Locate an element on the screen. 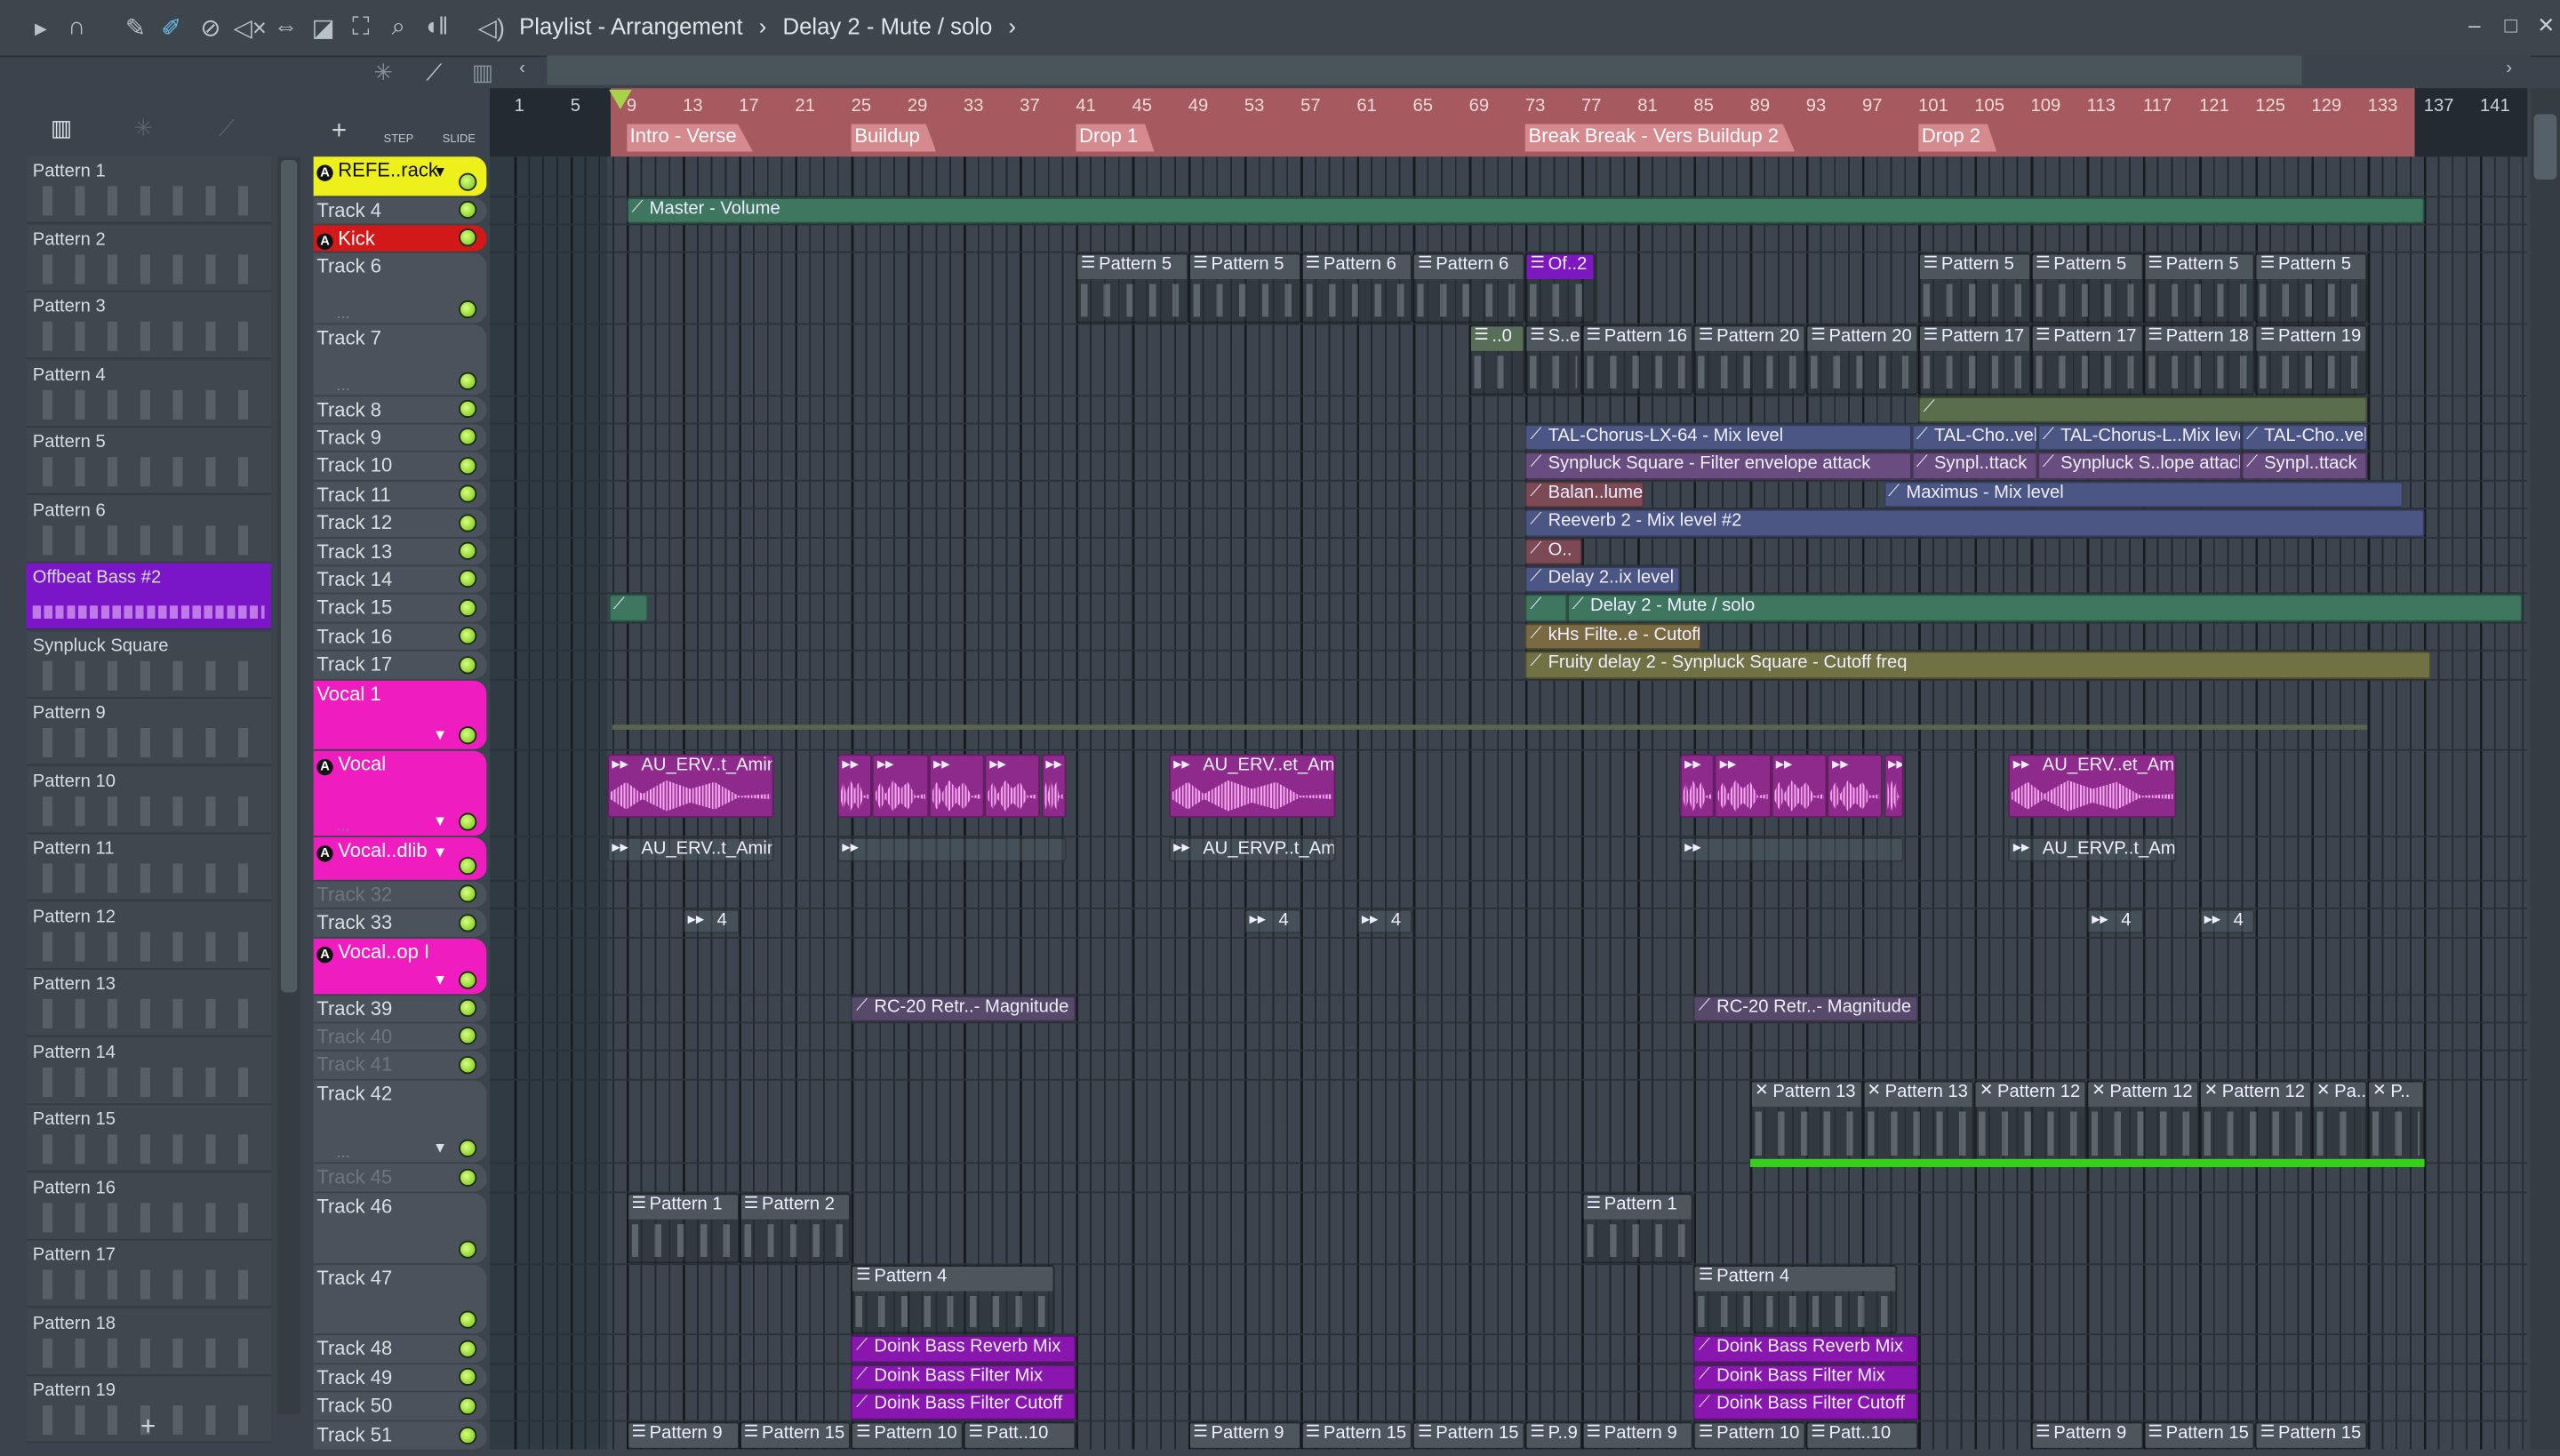 The image size is (2560, 1456). clip: ⟋ Master - Volume is located at coordinates (1525, 210).